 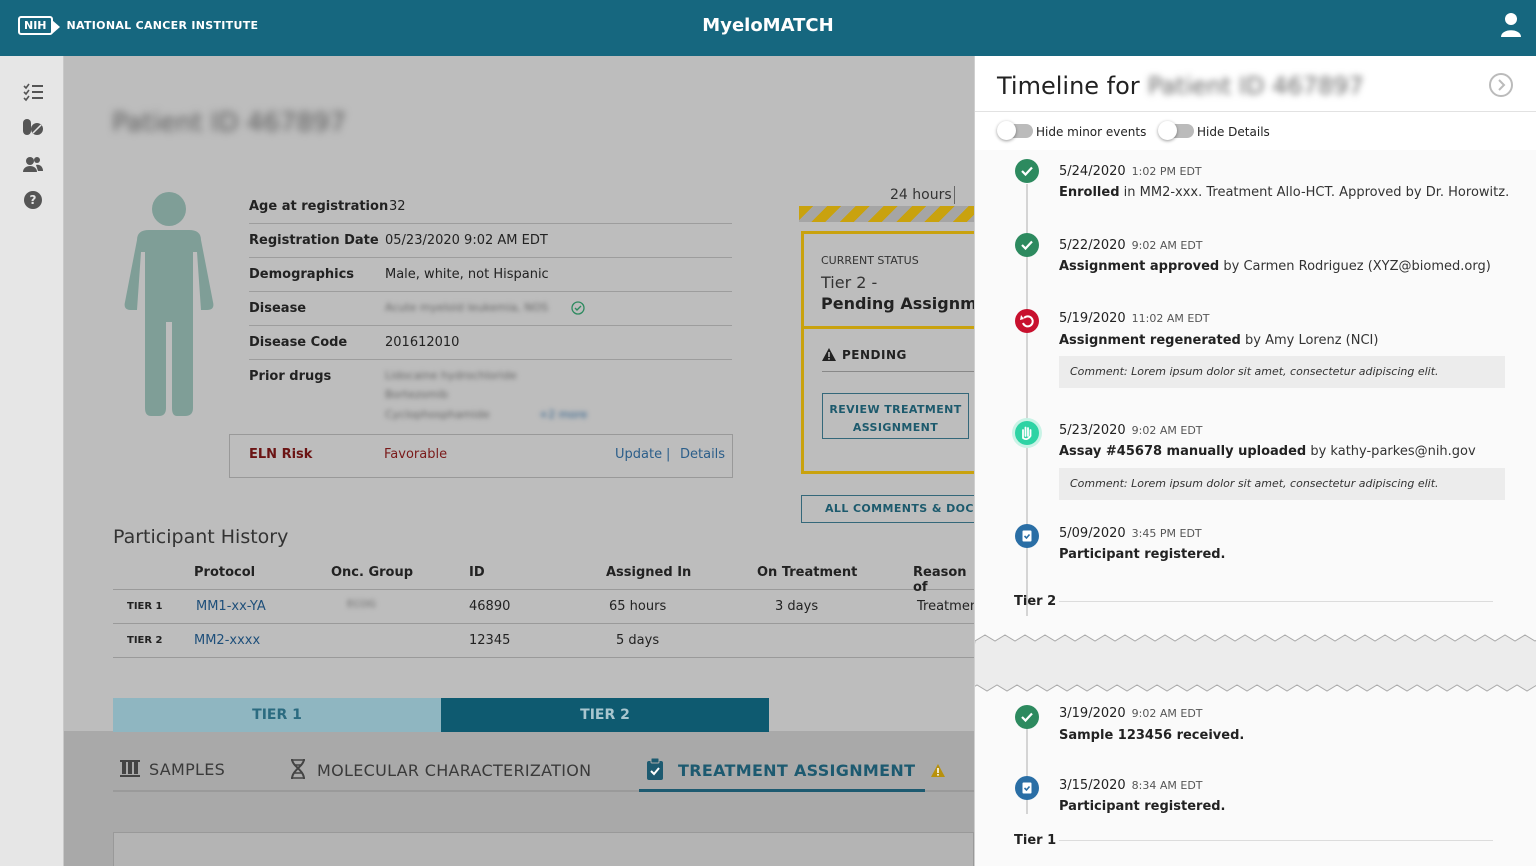 What do you see at coordinates (1150, 340) in the screenshot?
I see `event-title: Assignment regenerated` at bounding box center [1150, 340].